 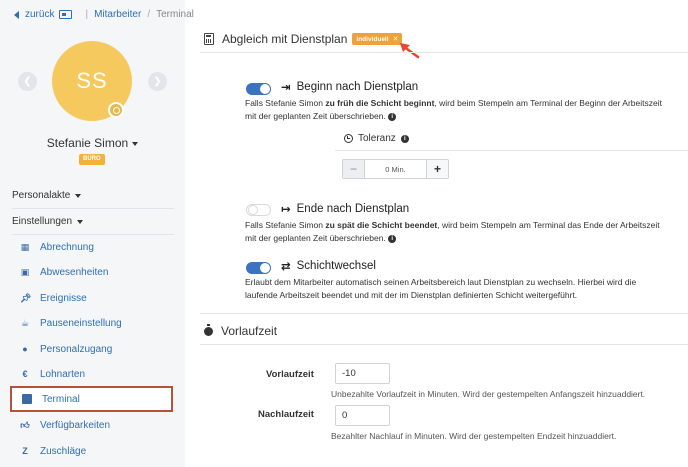 I want to click on avatar-initials: SS, so click(x=92, y=80).